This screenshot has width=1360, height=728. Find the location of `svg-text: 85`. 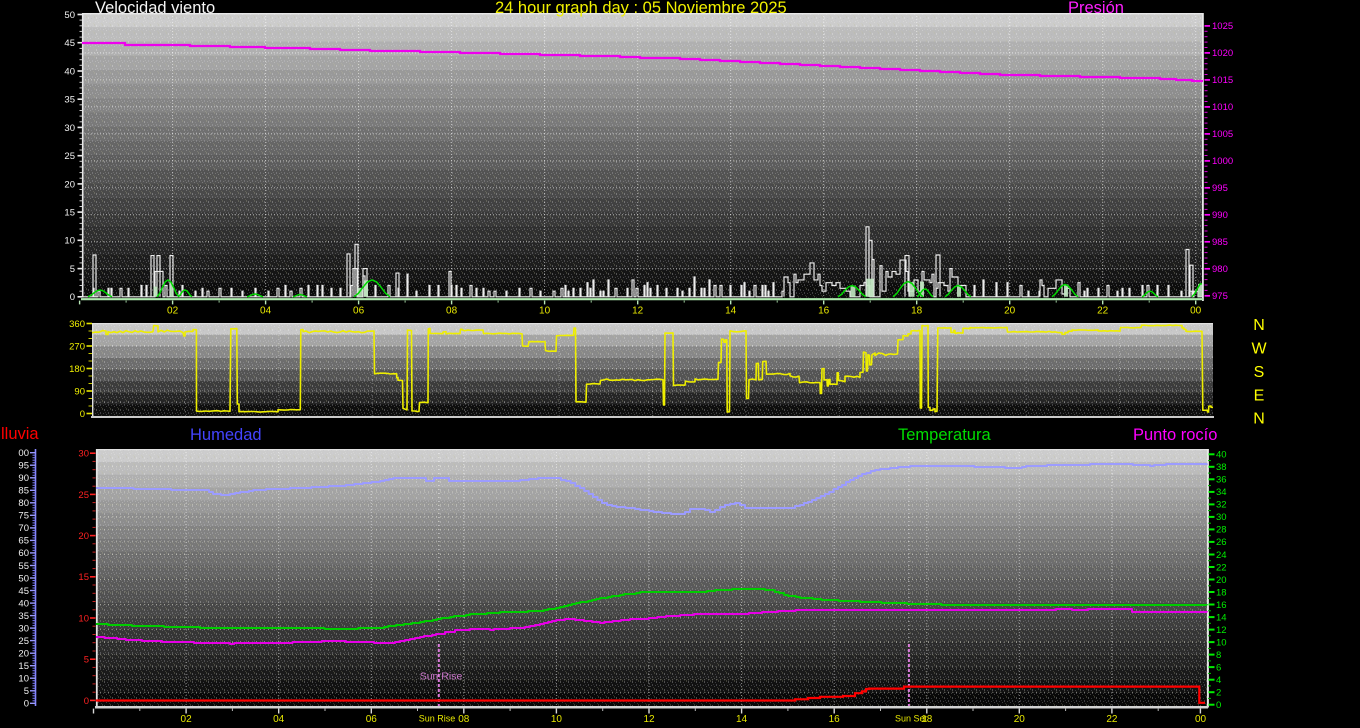

svg-text: 85 is located at coordinates (23, 491).